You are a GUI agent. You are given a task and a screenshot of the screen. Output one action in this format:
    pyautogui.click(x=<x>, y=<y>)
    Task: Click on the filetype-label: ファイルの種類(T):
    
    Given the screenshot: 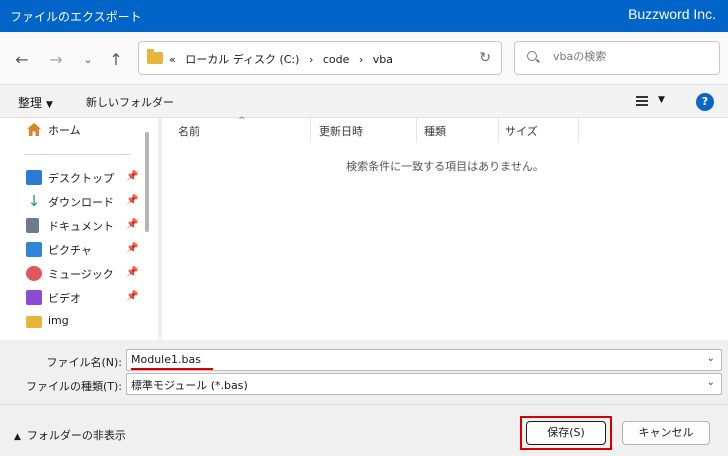 What is the action you would take?
    pyautogui.click(x=73, y=386)
    